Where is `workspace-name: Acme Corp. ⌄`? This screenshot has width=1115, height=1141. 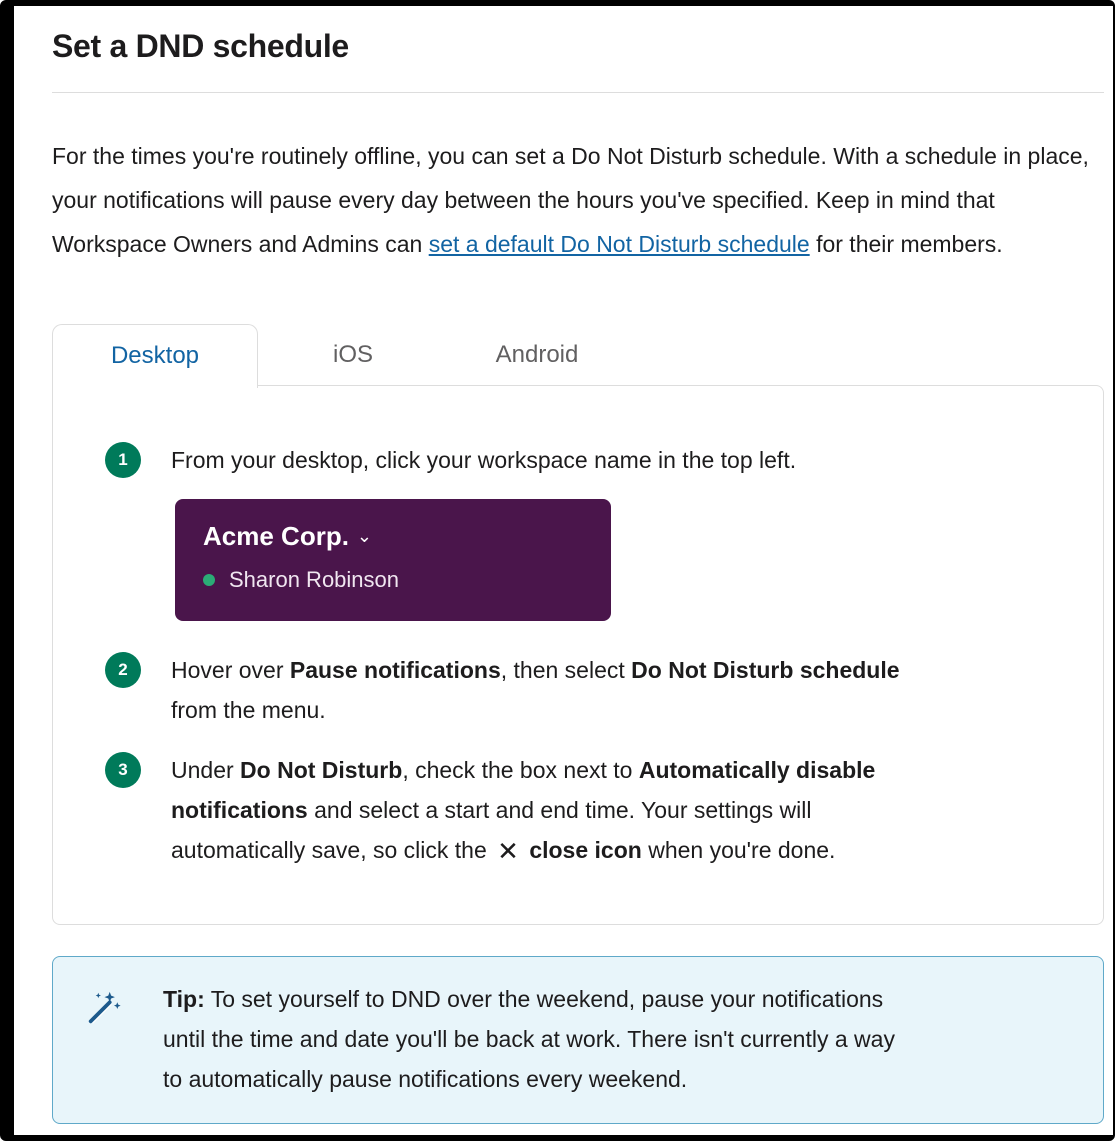
workspace-name: Acme Corp. ⌄ is located at coordinates (287, 536).